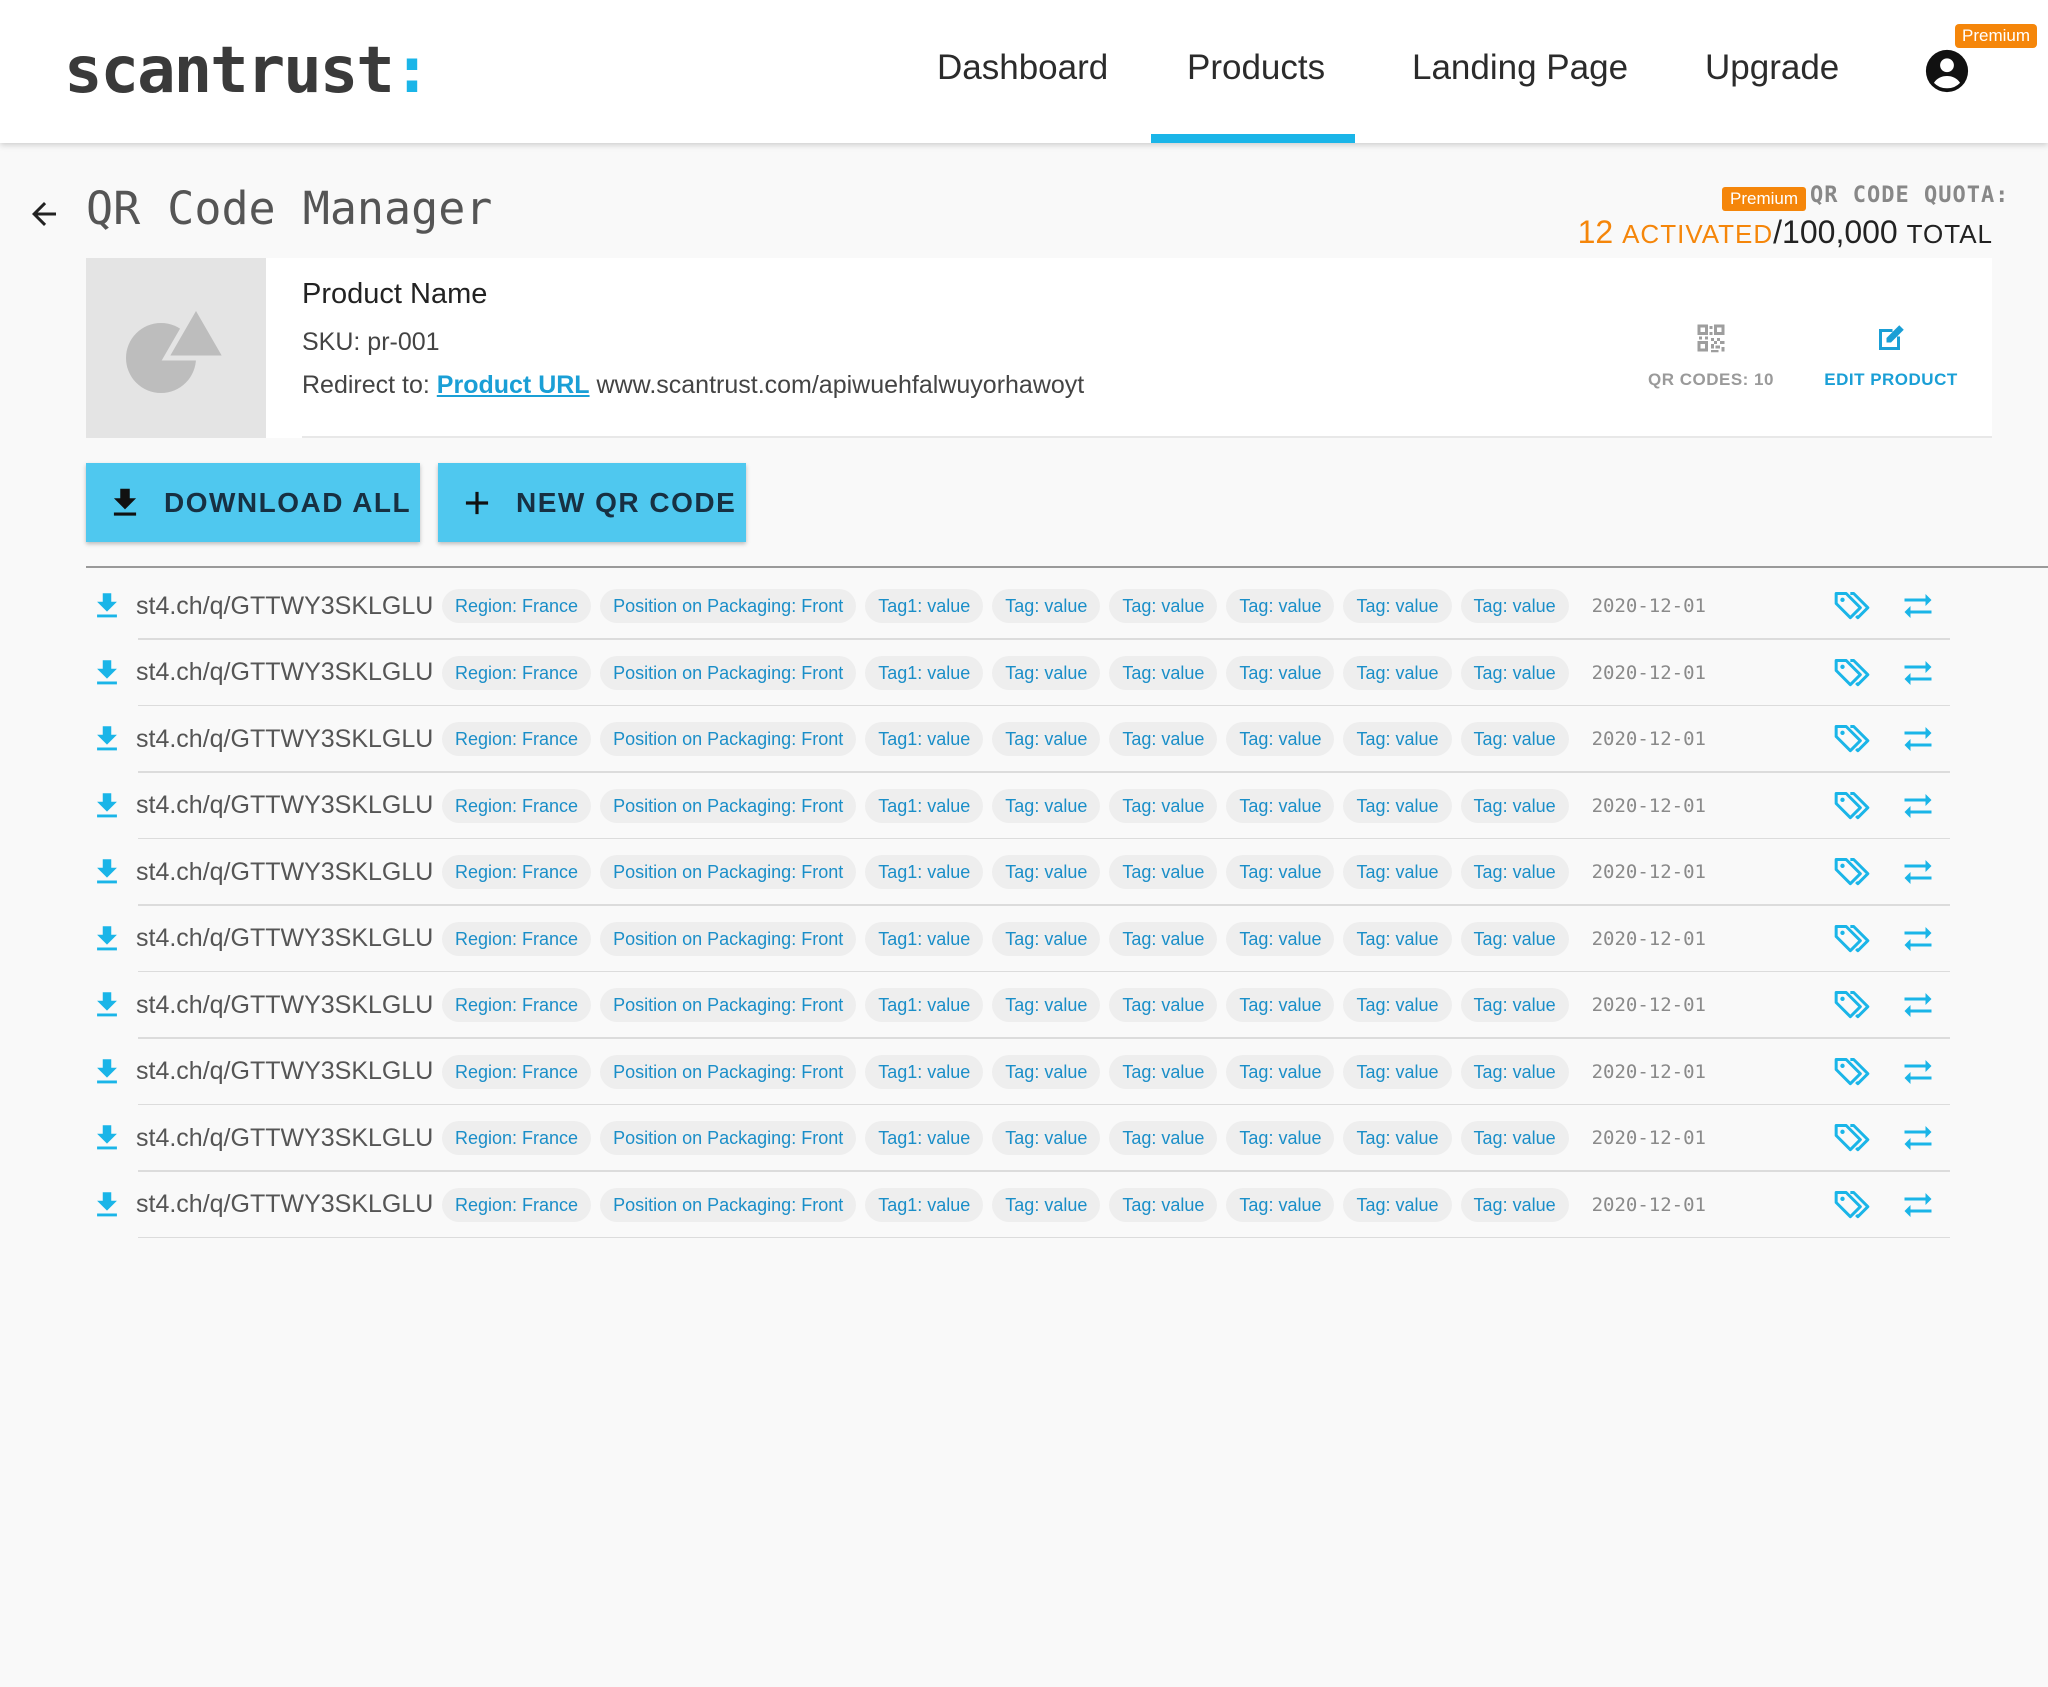 The width and height of the screenshot is (2048, 1687). What do you see at coordinates (592, 502) in the screenshot?
I see `new-qr-code-button: NEW QR CODE` at bounding box center [592, 502].